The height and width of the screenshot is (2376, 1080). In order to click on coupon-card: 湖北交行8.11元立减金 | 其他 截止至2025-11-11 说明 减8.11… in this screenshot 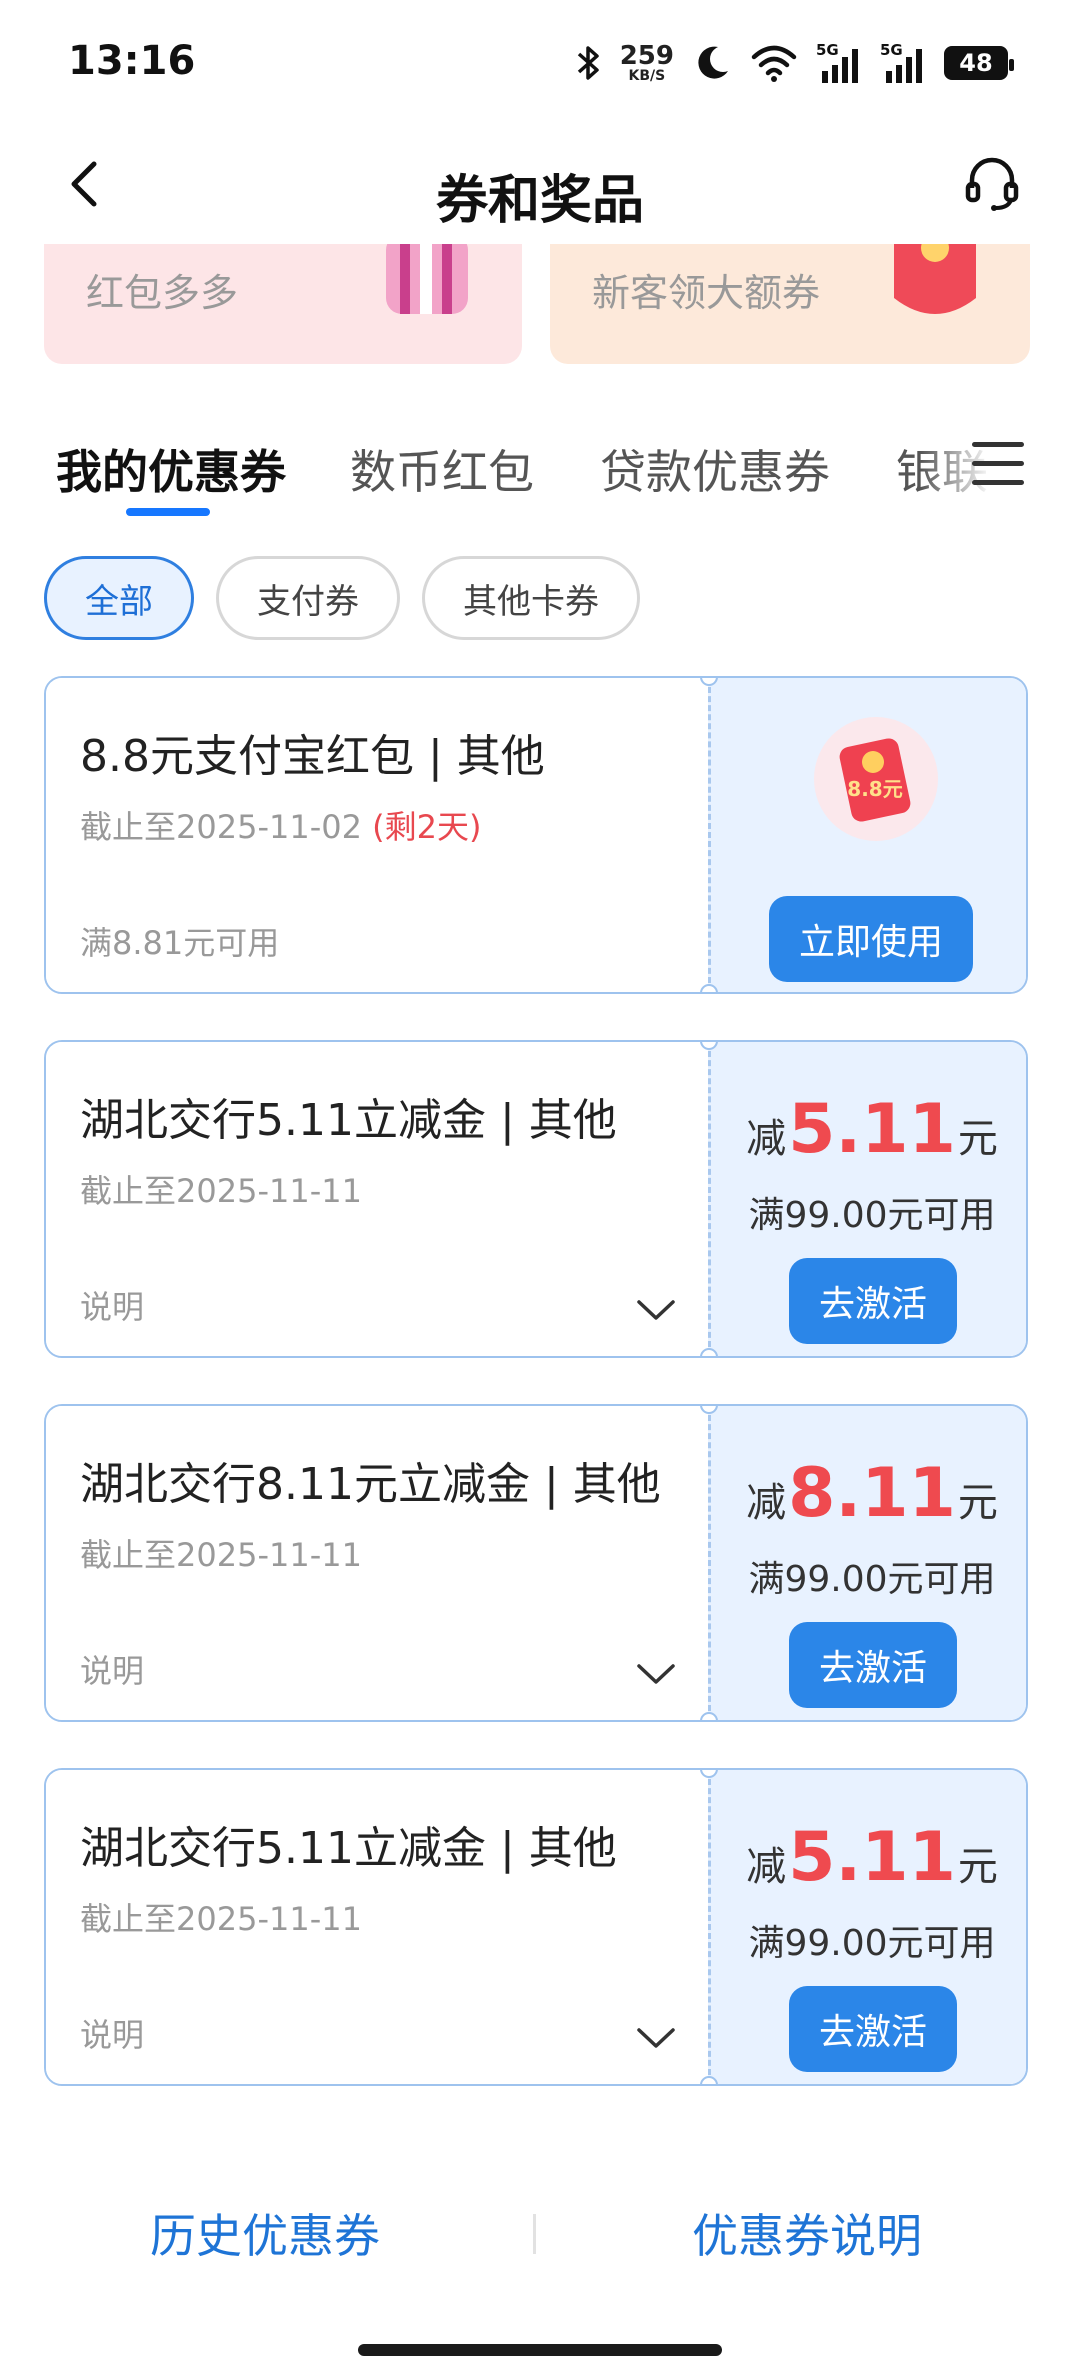, I will do `click(536, 1563)`.